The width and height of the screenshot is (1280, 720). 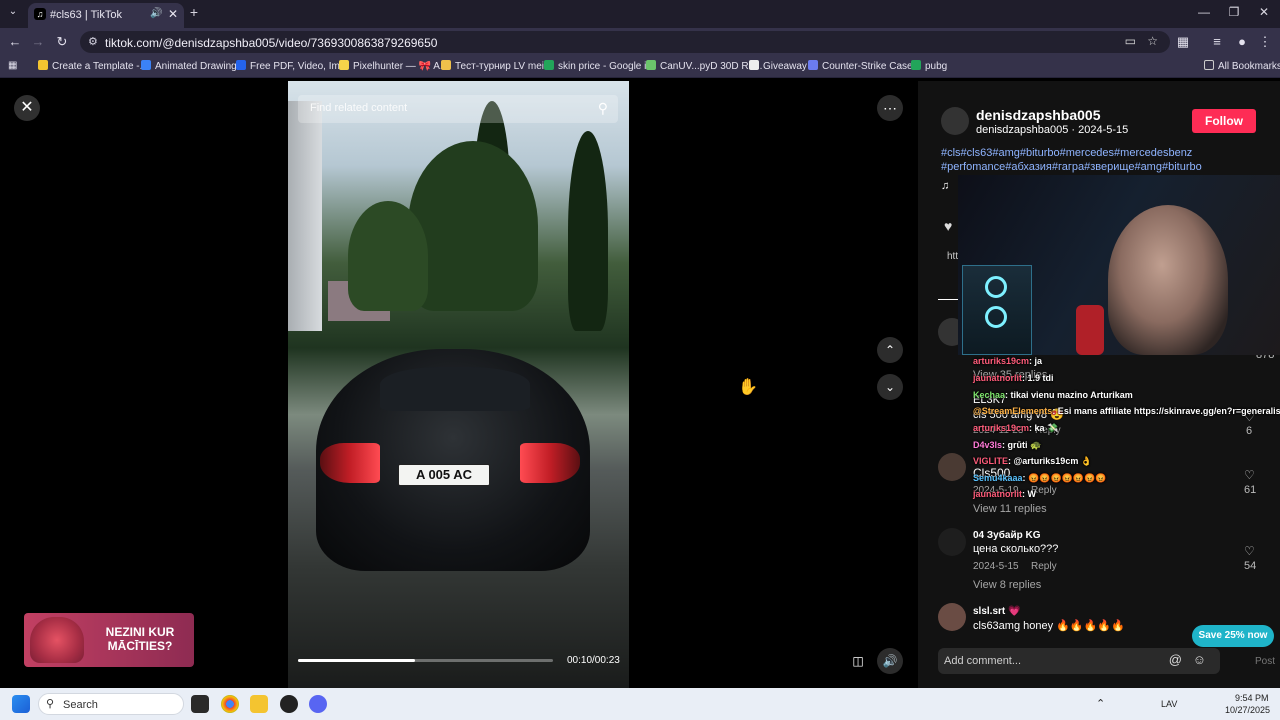 What do you see at coordinates (106, 15) in the screenshot?
I see `tab-active: ♫ #cls63 | TikTok 🔊 ✕` at bounding box center [106, 15].